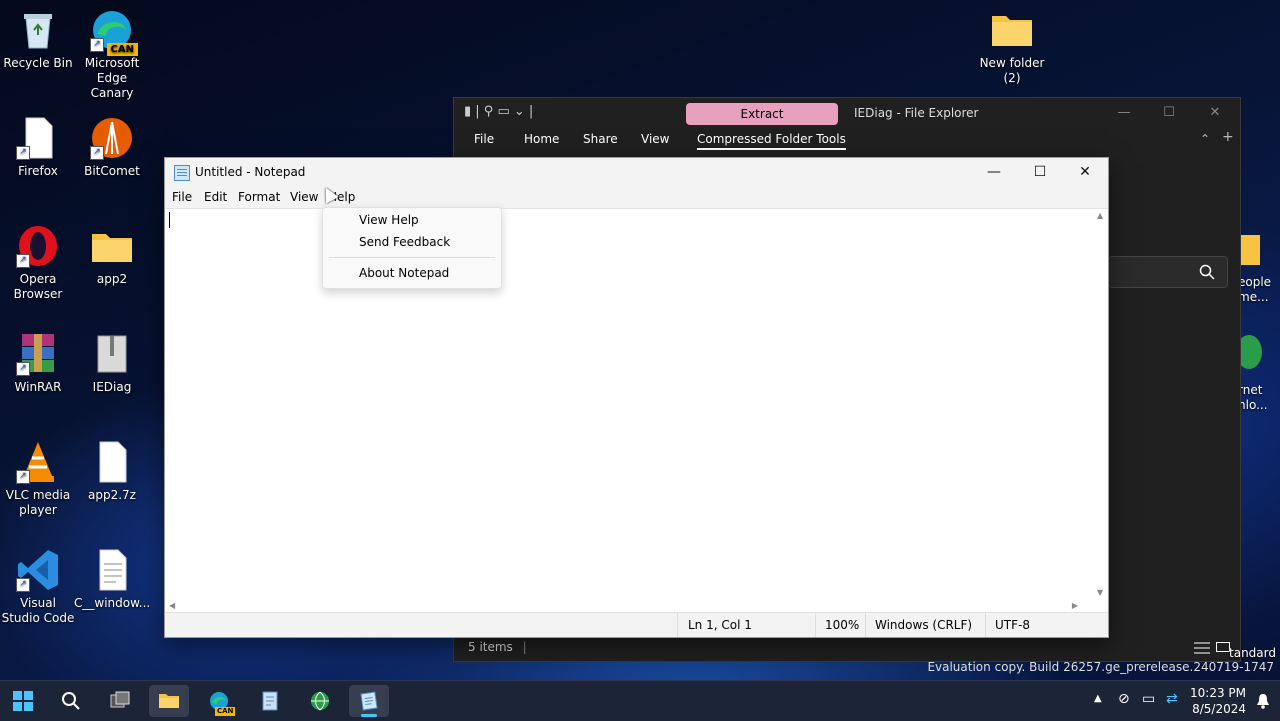  What do you see at coordinates (215, 197) in the screenshot?
I see `menu-edit: Edit` at bounding box center [215, 197].